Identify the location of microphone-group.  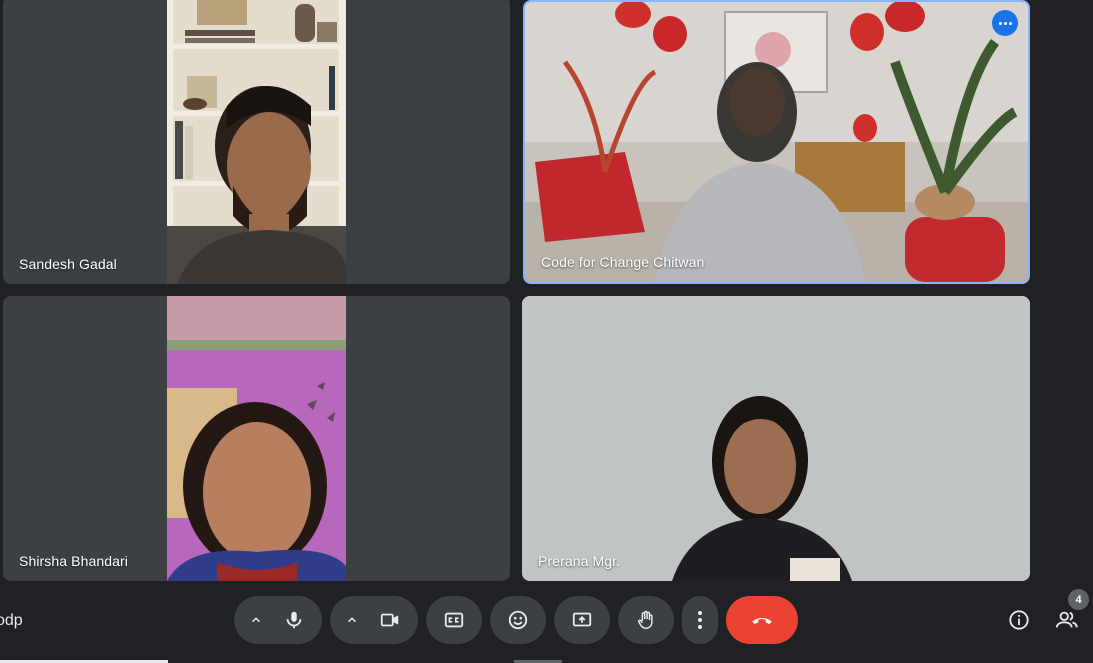
(278, 620).